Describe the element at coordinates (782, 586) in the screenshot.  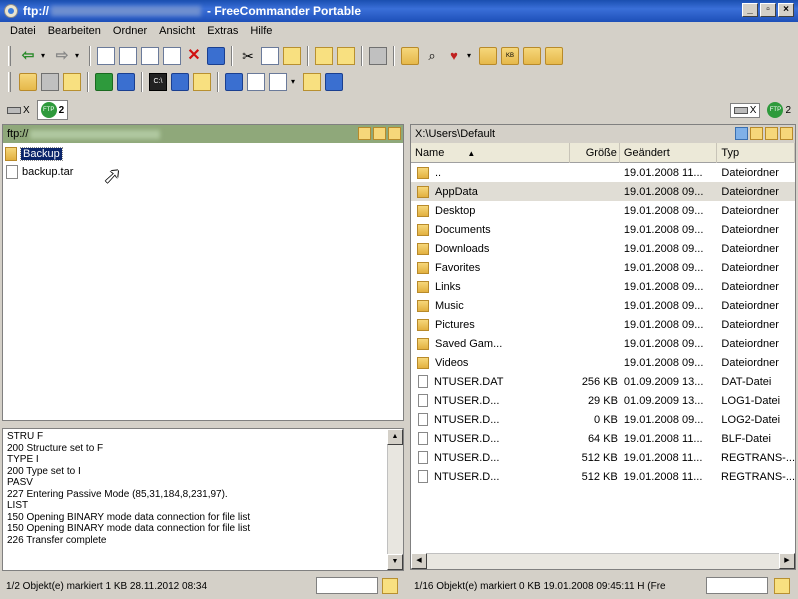
I see `right-filter-icon` at that location.